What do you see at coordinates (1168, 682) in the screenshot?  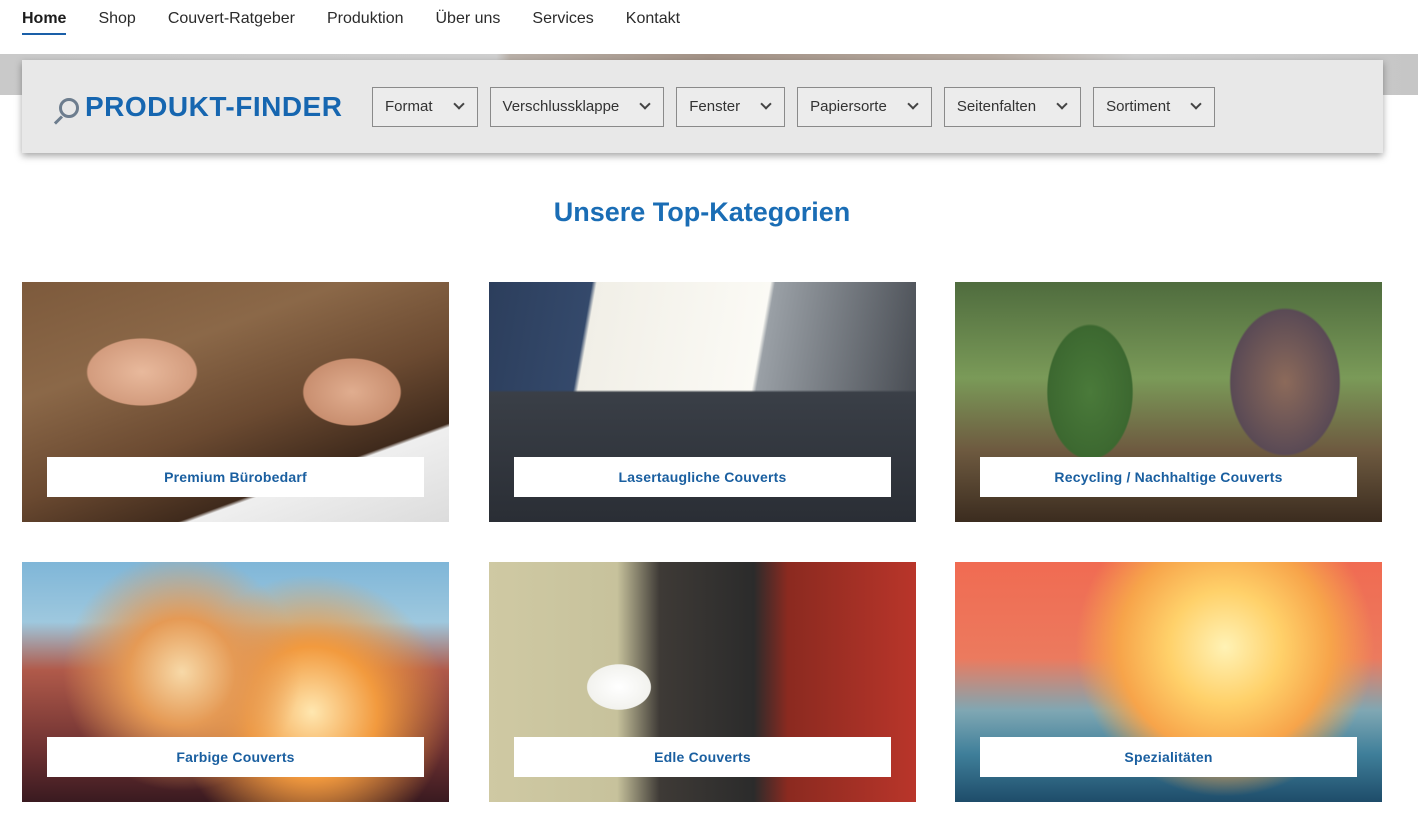 I see `category-card-spezialitaeten: Spezialitäten` at bounding box center [1168, 682].